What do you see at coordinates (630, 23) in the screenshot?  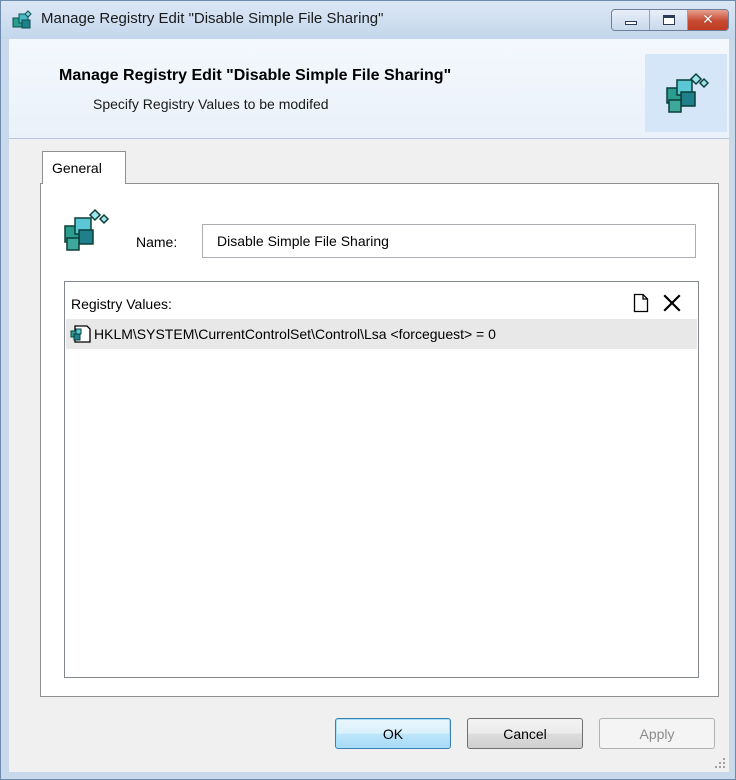 I see `minimize-icon` at bounding box center [630, 23].